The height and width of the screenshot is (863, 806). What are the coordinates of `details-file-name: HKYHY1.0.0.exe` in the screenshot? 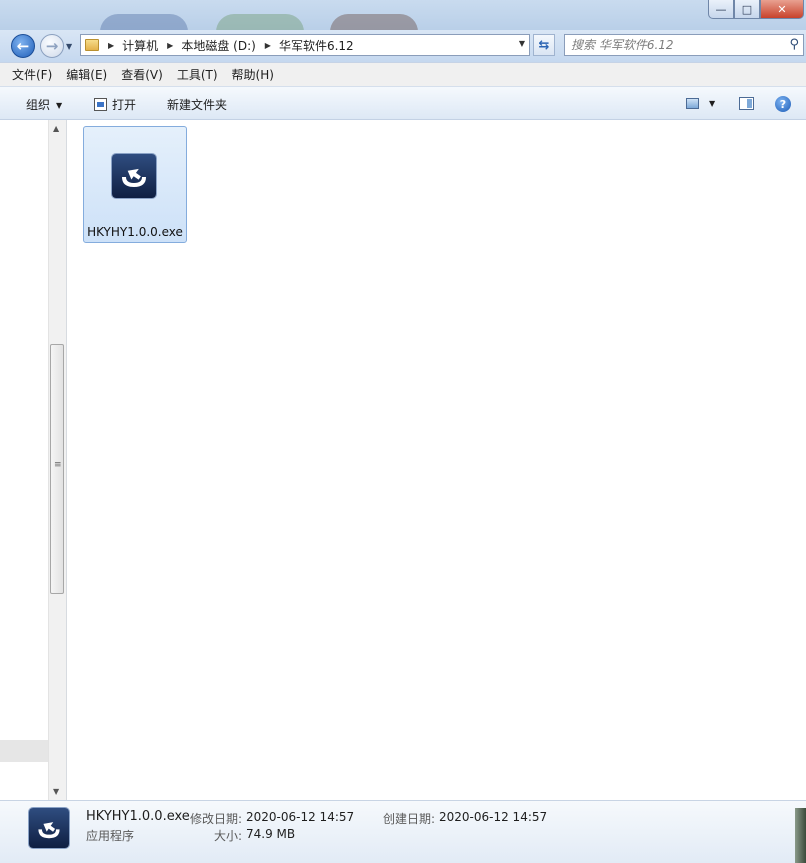 It's located at (138, 816).